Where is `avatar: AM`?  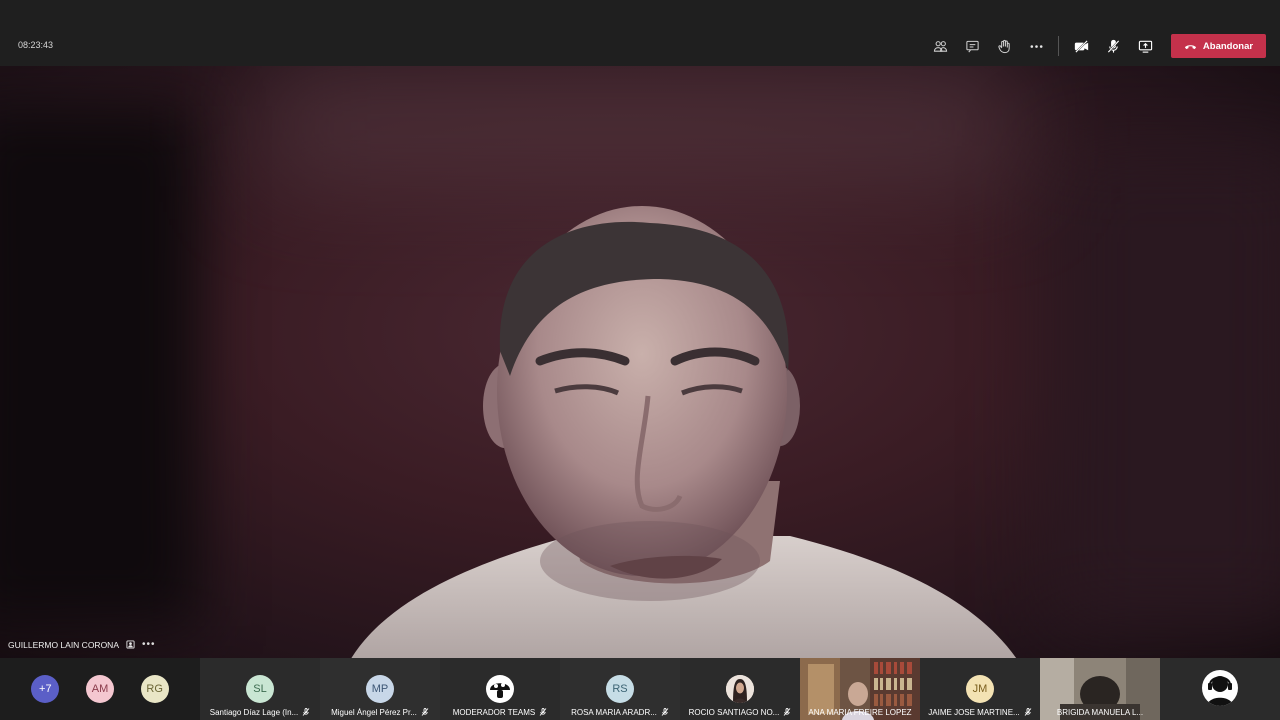
avatar: AM is located at coordinates (99, 689).